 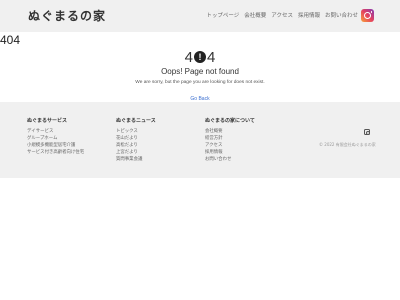 What do you see at coordinates (136, 145) in the screenshot?
I see `footer-link: 高松だより` at bounding box center [136, 145].